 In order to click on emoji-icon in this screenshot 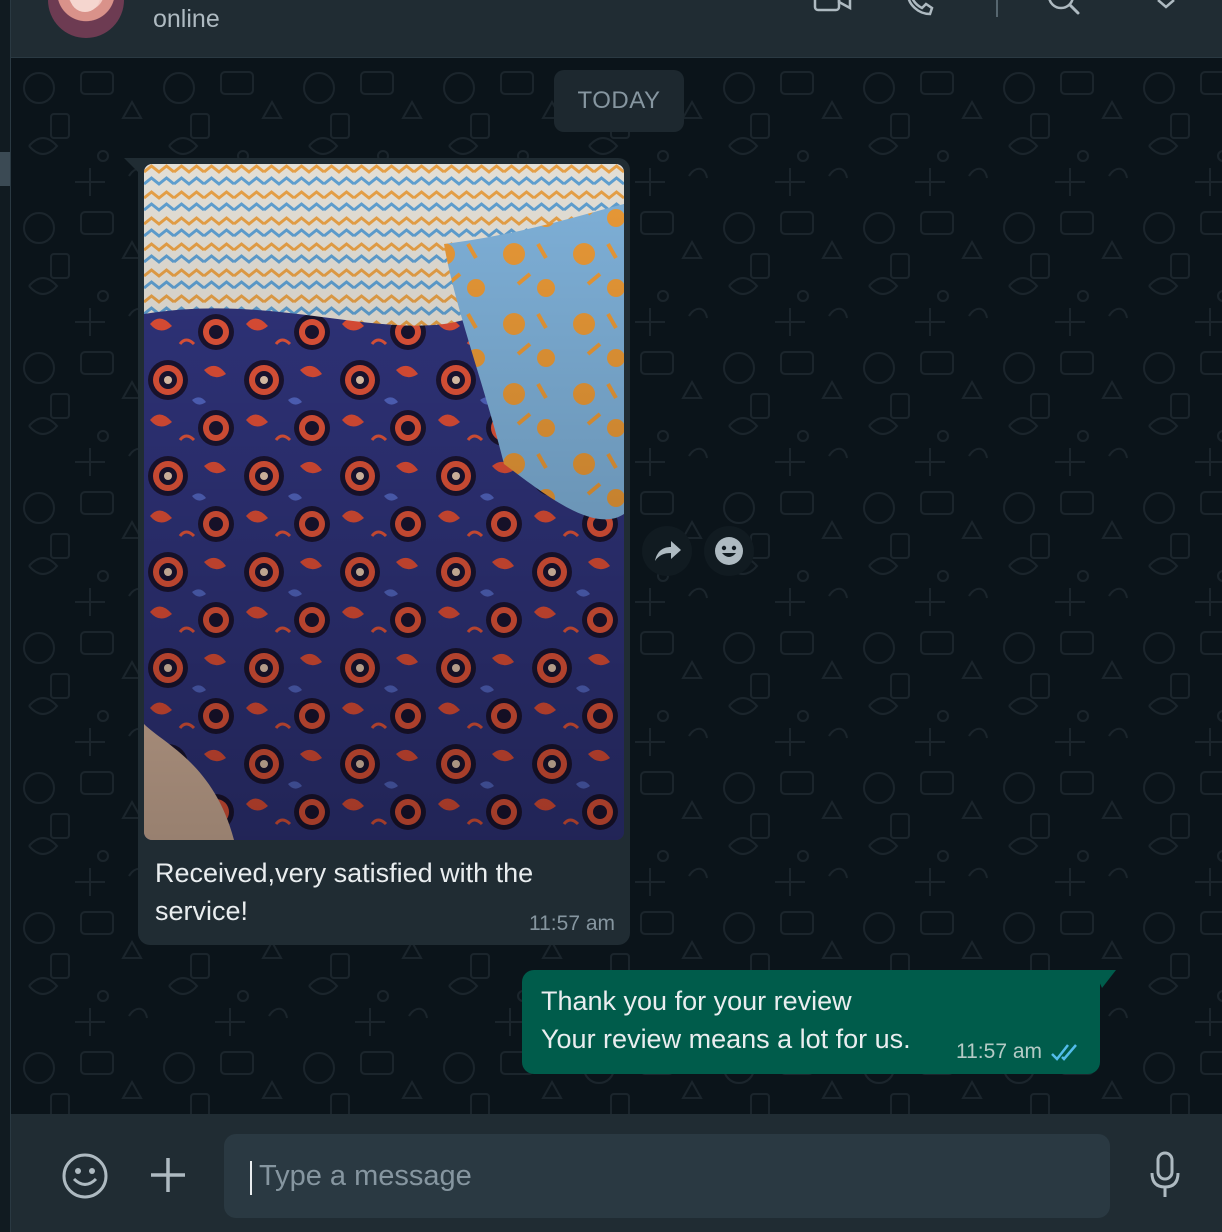, I will do `click(85, 1178)`.